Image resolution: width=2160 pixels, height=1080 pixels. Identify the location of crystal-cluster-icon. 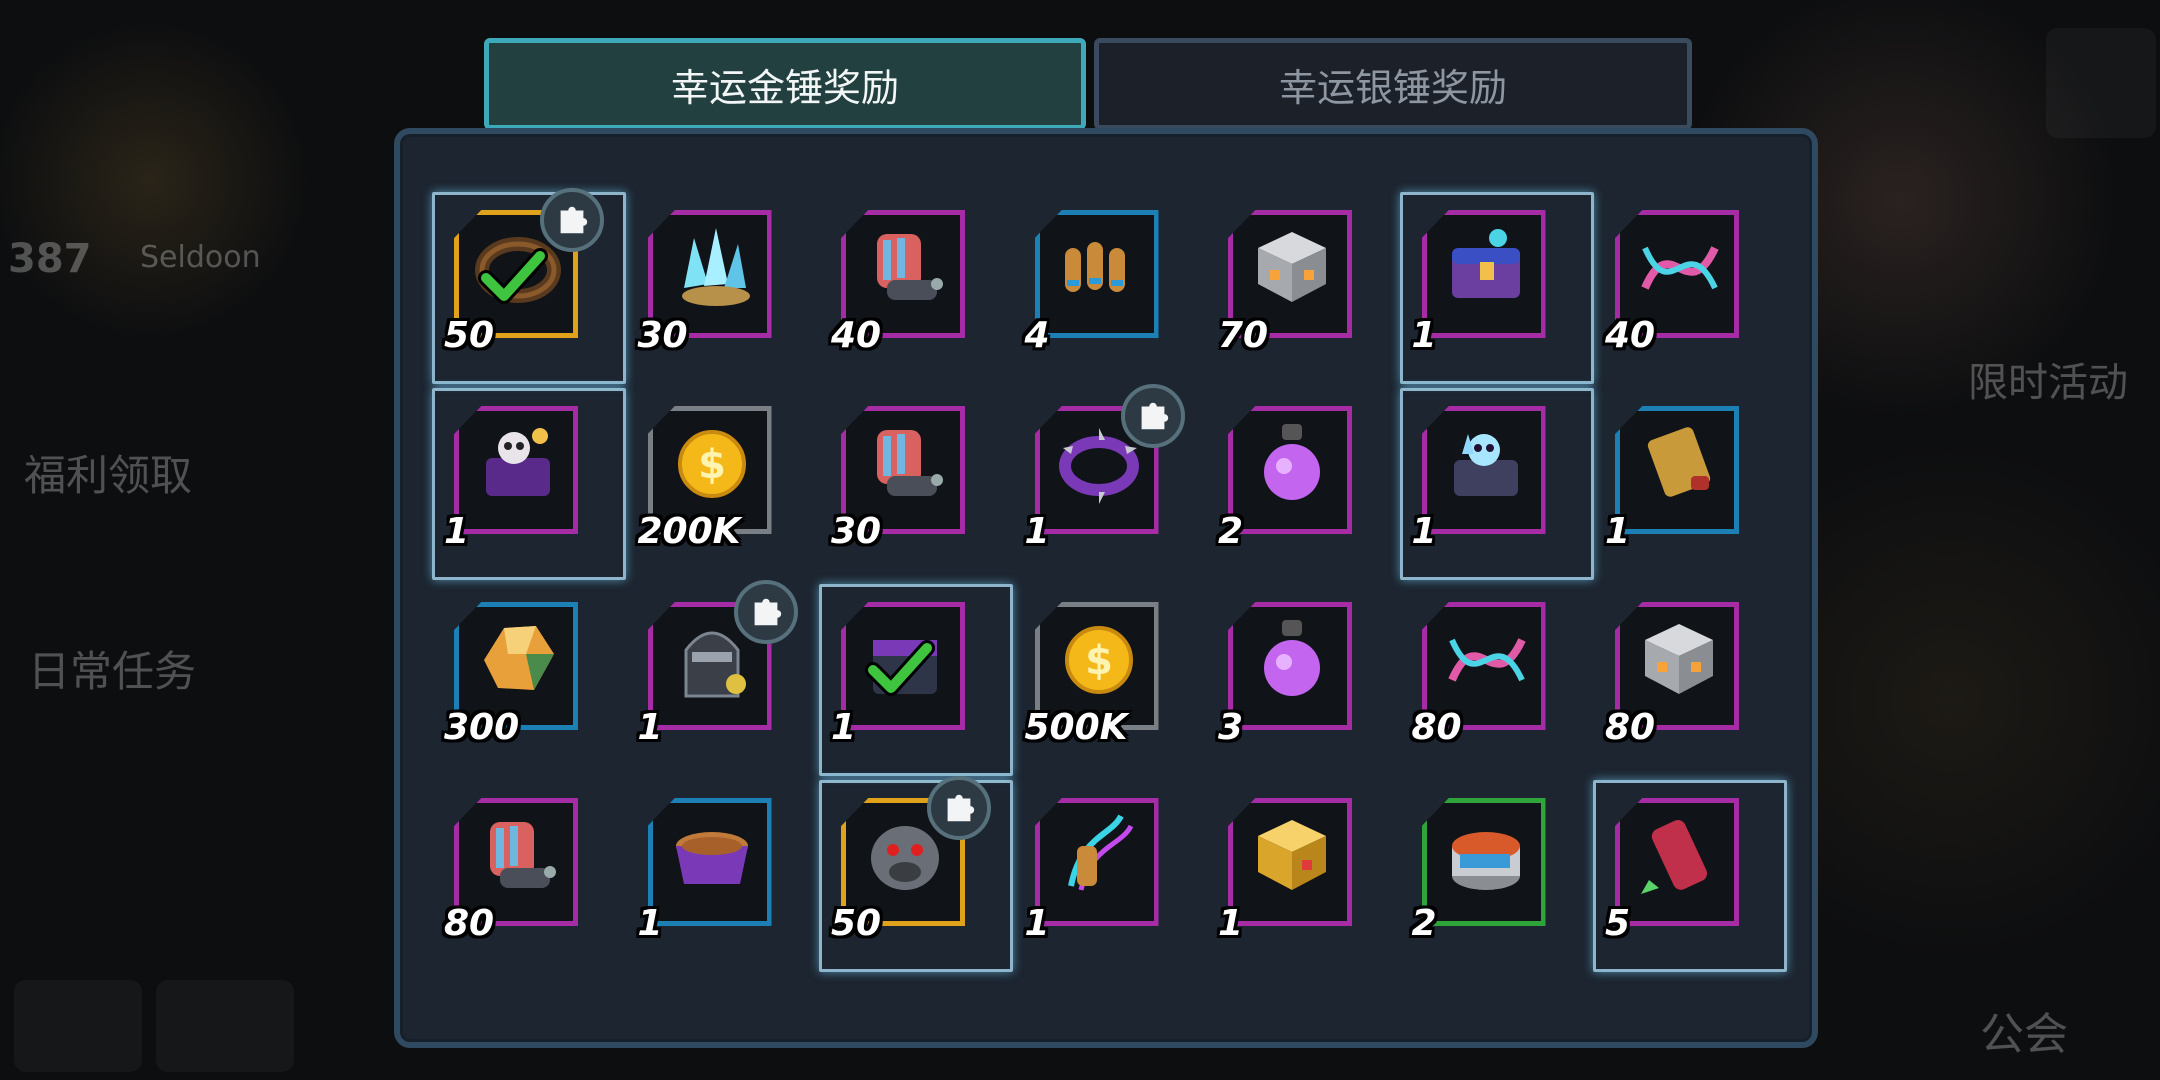
(712, 266).